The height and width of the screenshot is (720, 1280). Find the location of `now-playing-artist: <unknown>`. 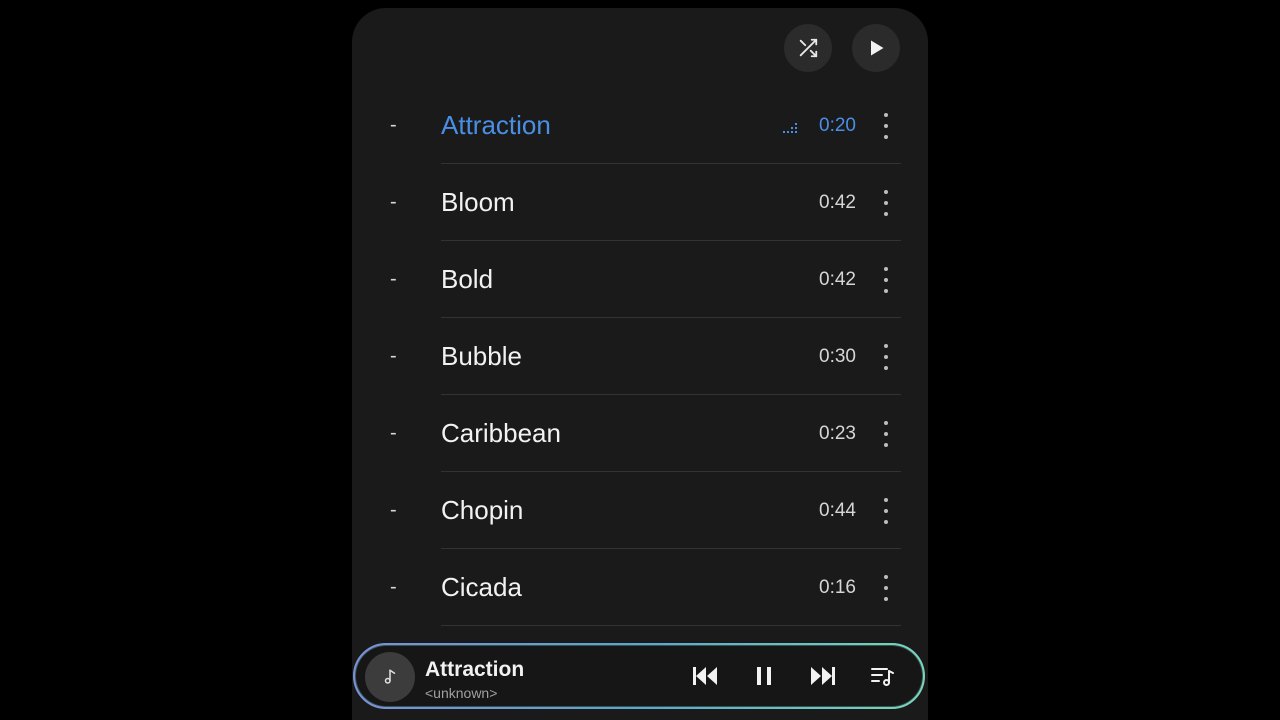

now-playing-artist: <unknown> is located at coordinates (461, 693).